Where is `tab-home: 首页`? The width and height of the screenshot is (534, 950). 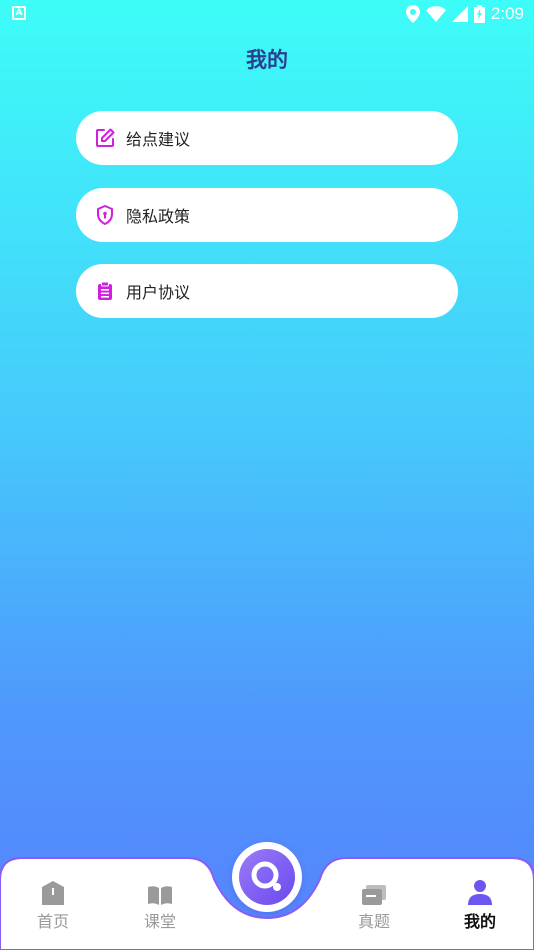 tab-home: 首页 is located at coordinates (53, 904).